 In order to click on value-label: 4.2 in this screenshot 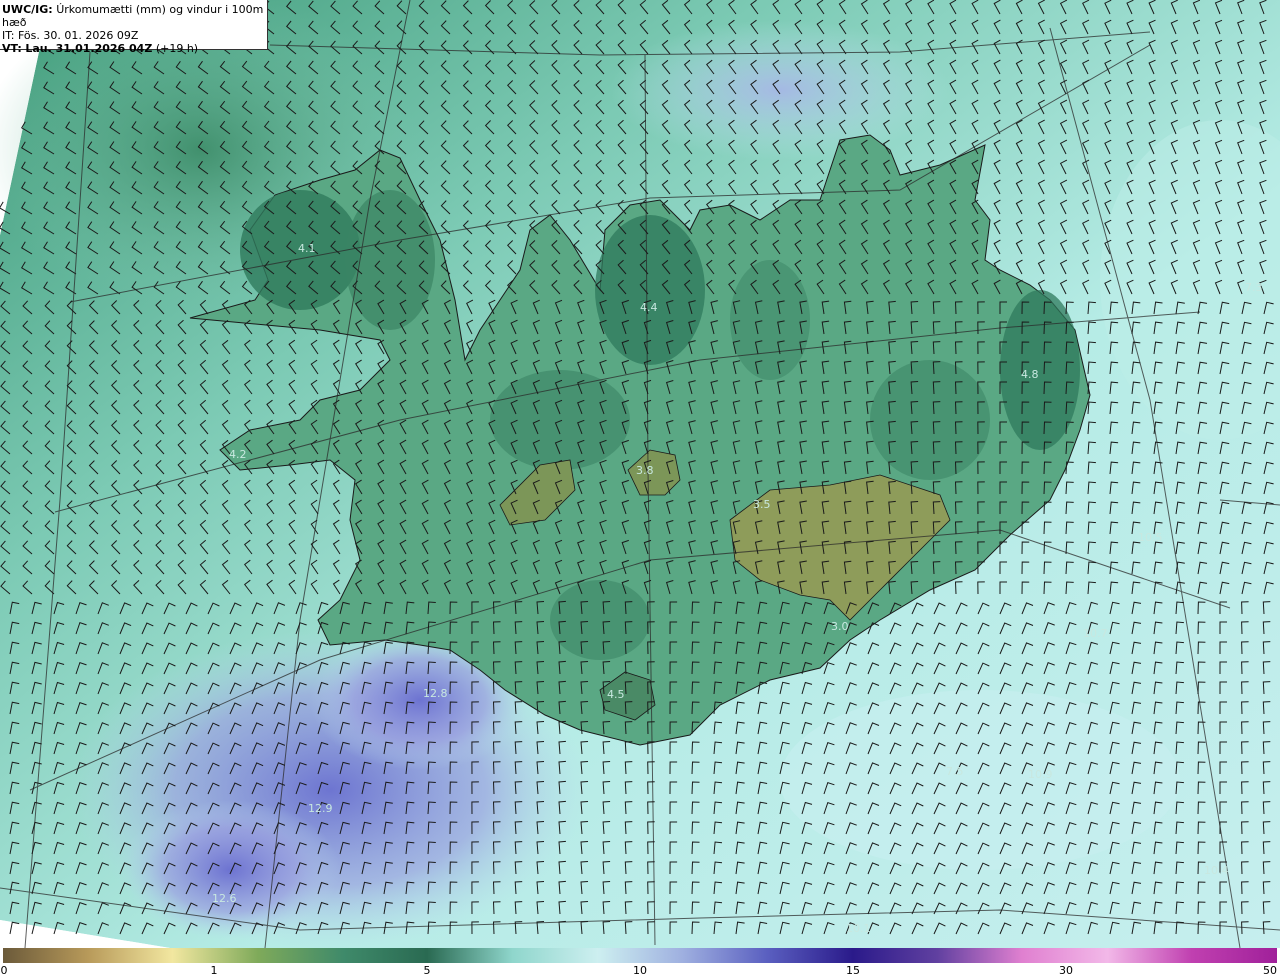, I will do `click(238, 454)`.